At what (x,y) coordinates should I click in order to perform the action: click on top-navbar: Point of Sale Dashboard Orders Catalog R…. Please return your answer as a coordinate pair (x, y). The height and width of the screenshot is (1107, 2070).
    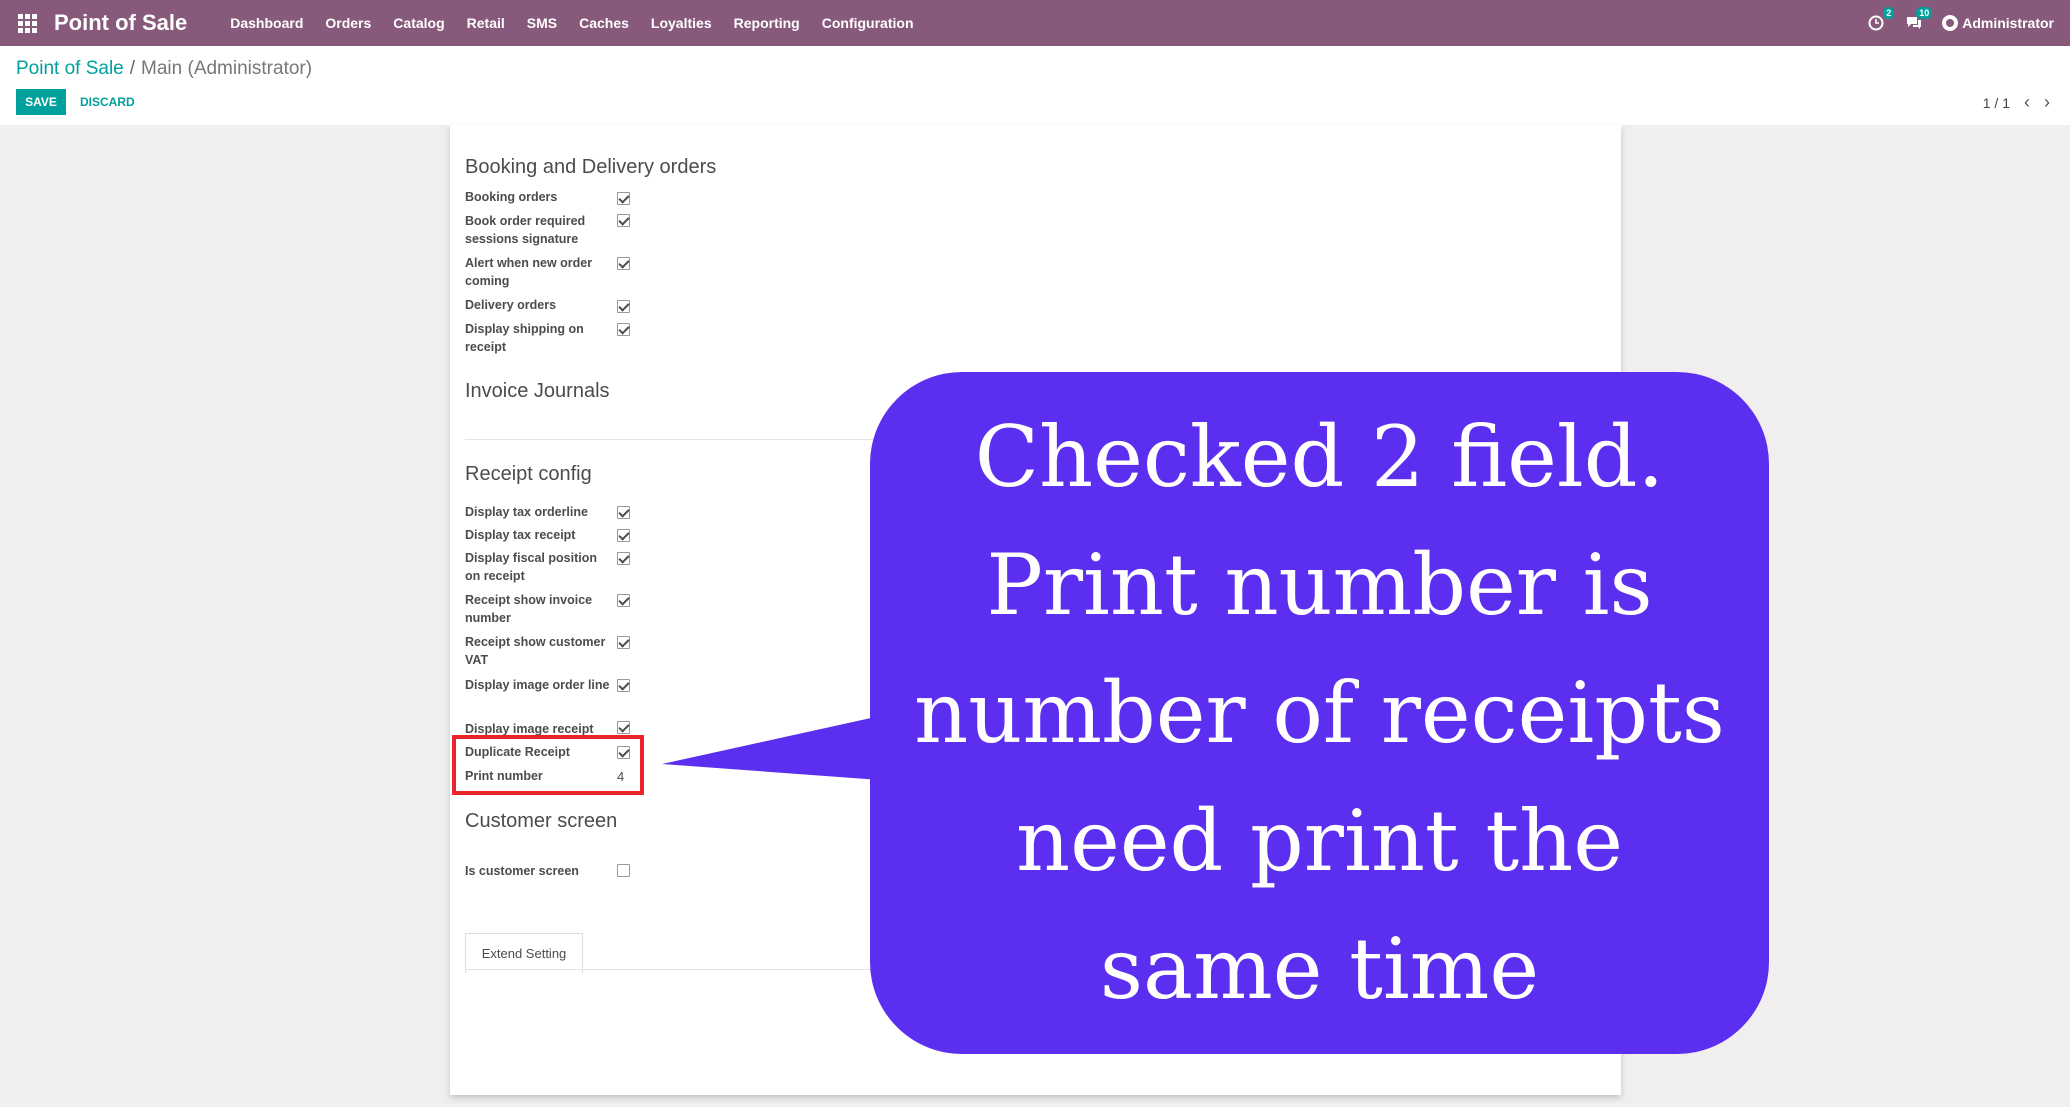
    Looking at the image, I should click on (1035, 23).